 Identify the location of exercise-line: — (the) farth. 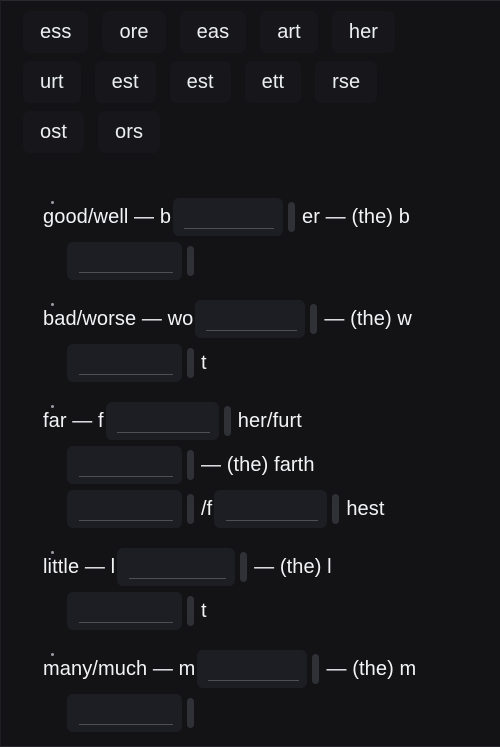
(267, 465).